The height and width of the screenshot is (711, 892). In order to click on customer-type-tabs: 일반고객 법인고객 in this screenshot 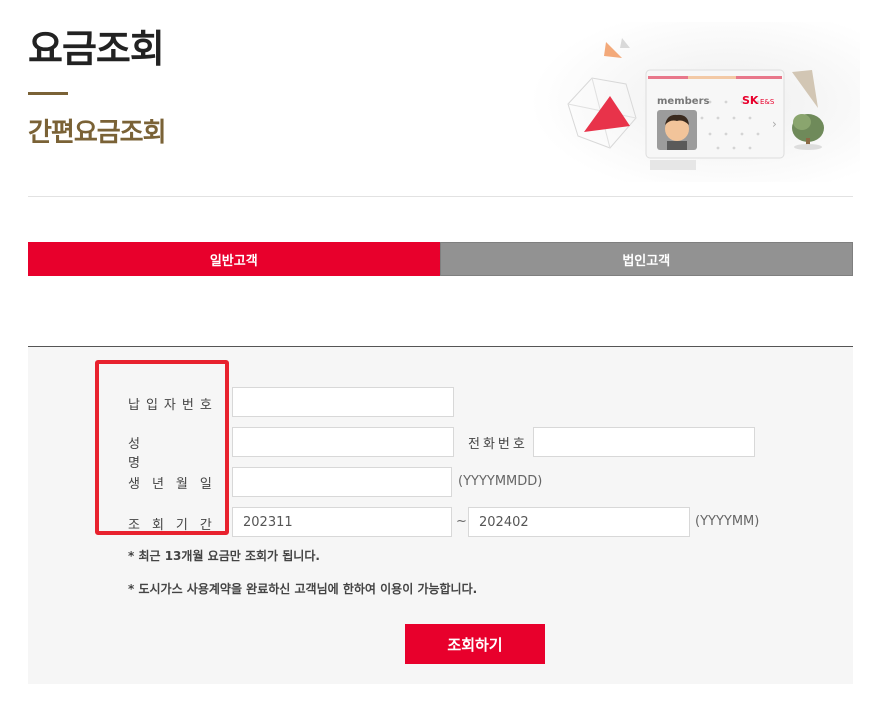, I will do `click(440, 259)`.